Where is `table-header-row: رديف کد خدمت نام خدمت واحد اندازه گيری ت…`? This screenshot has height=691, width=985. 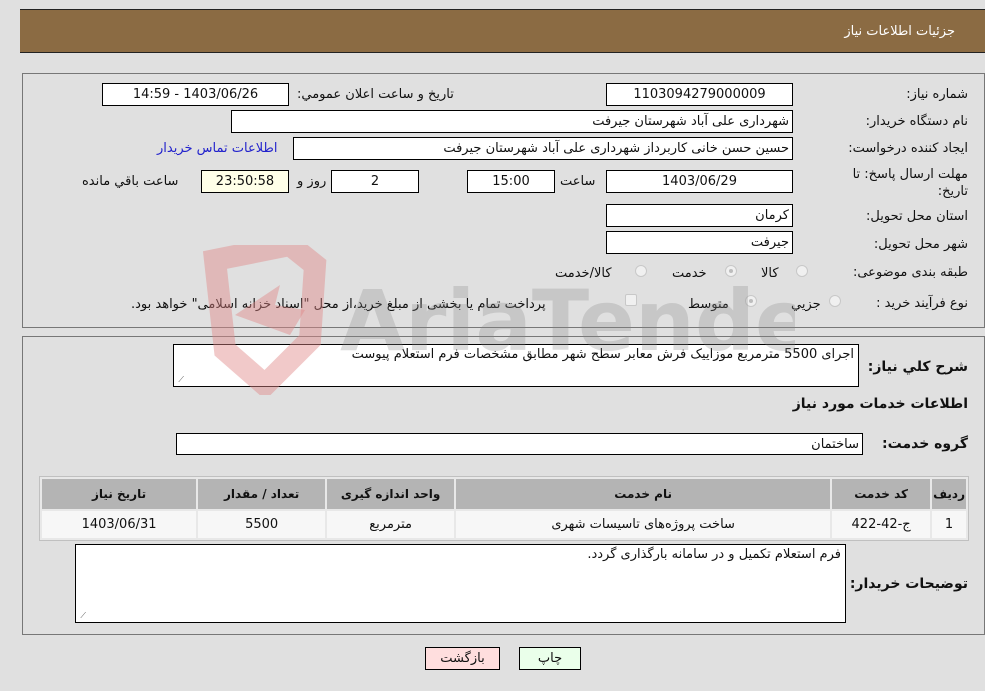 table-header-row: رديف کد خدمت نام خدمت واحد اندازه گيری ت… is located at coordinates (504, 494).